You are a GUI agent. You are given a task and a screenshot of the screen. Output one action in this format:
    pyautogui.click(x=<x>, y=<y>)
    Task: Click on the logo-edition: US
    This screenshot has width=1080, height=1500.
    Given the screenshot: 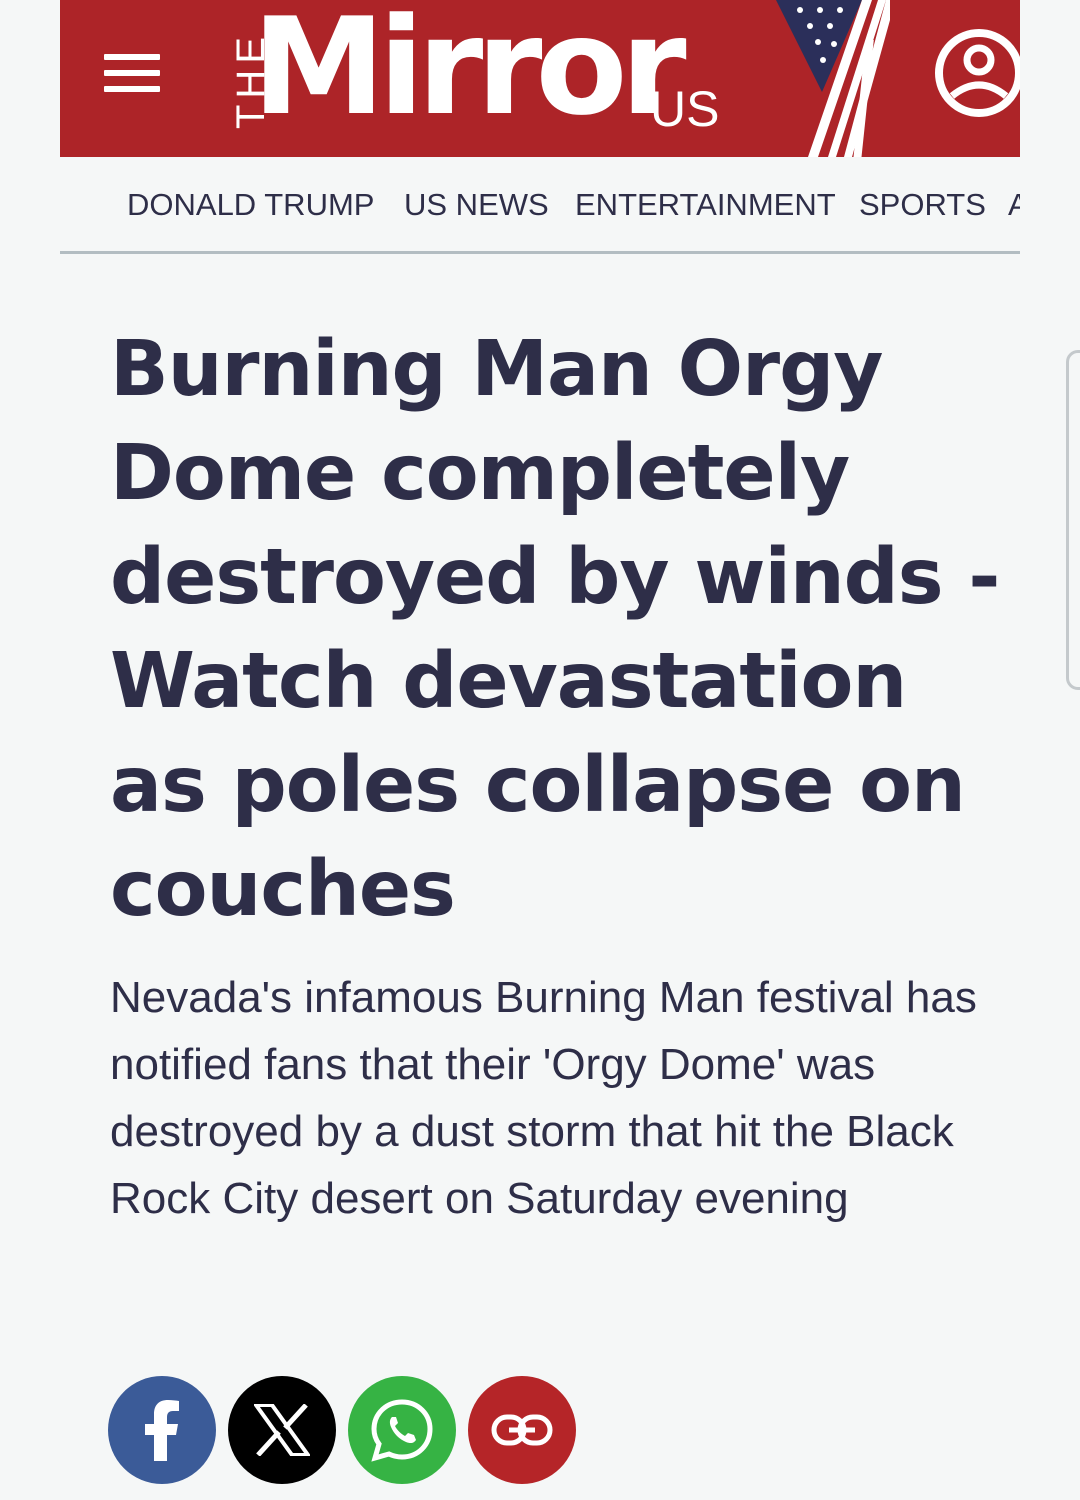 What is the action you would take?
    pyautogui.click(x=685, y=109)
    